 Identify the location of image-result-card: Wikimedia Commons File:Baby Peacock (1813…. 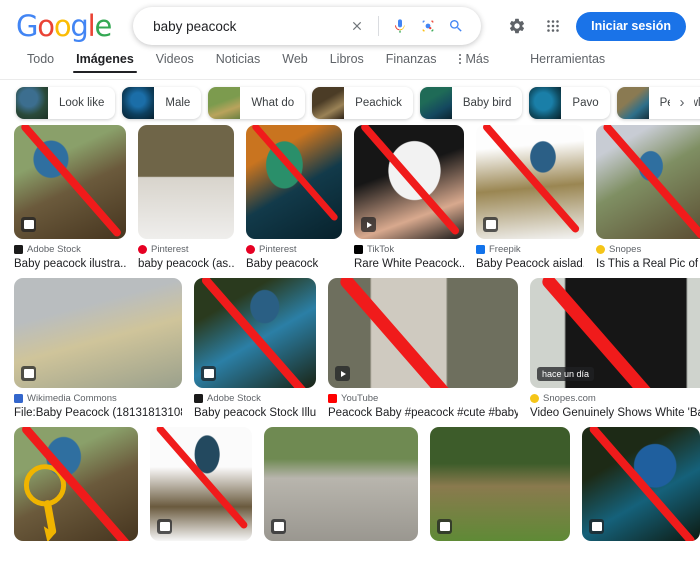
(98, 349).